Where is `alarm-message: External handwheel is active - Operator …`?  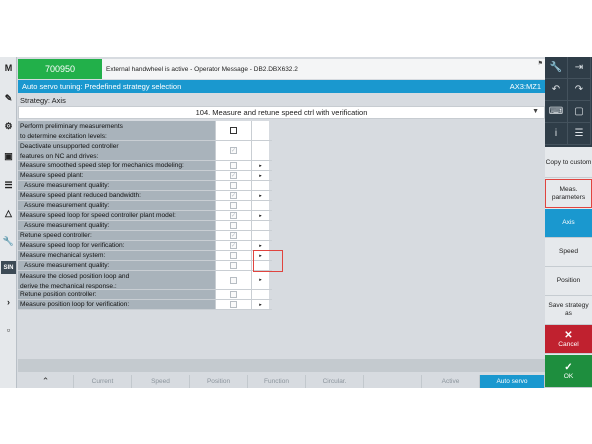
alarm-message: External handwheel is active - Operator … is located at coordinates (316, 69).